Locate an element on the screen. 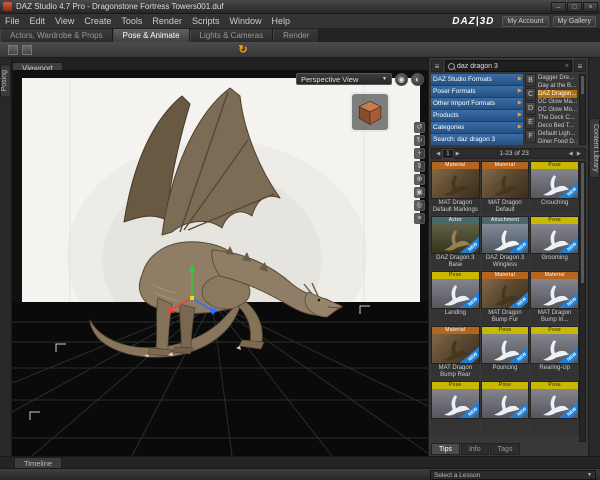 This screenshot has height=480, width=600. content-thumbnail: Pose NEW Pouncing is located at coordinates (505, 353).